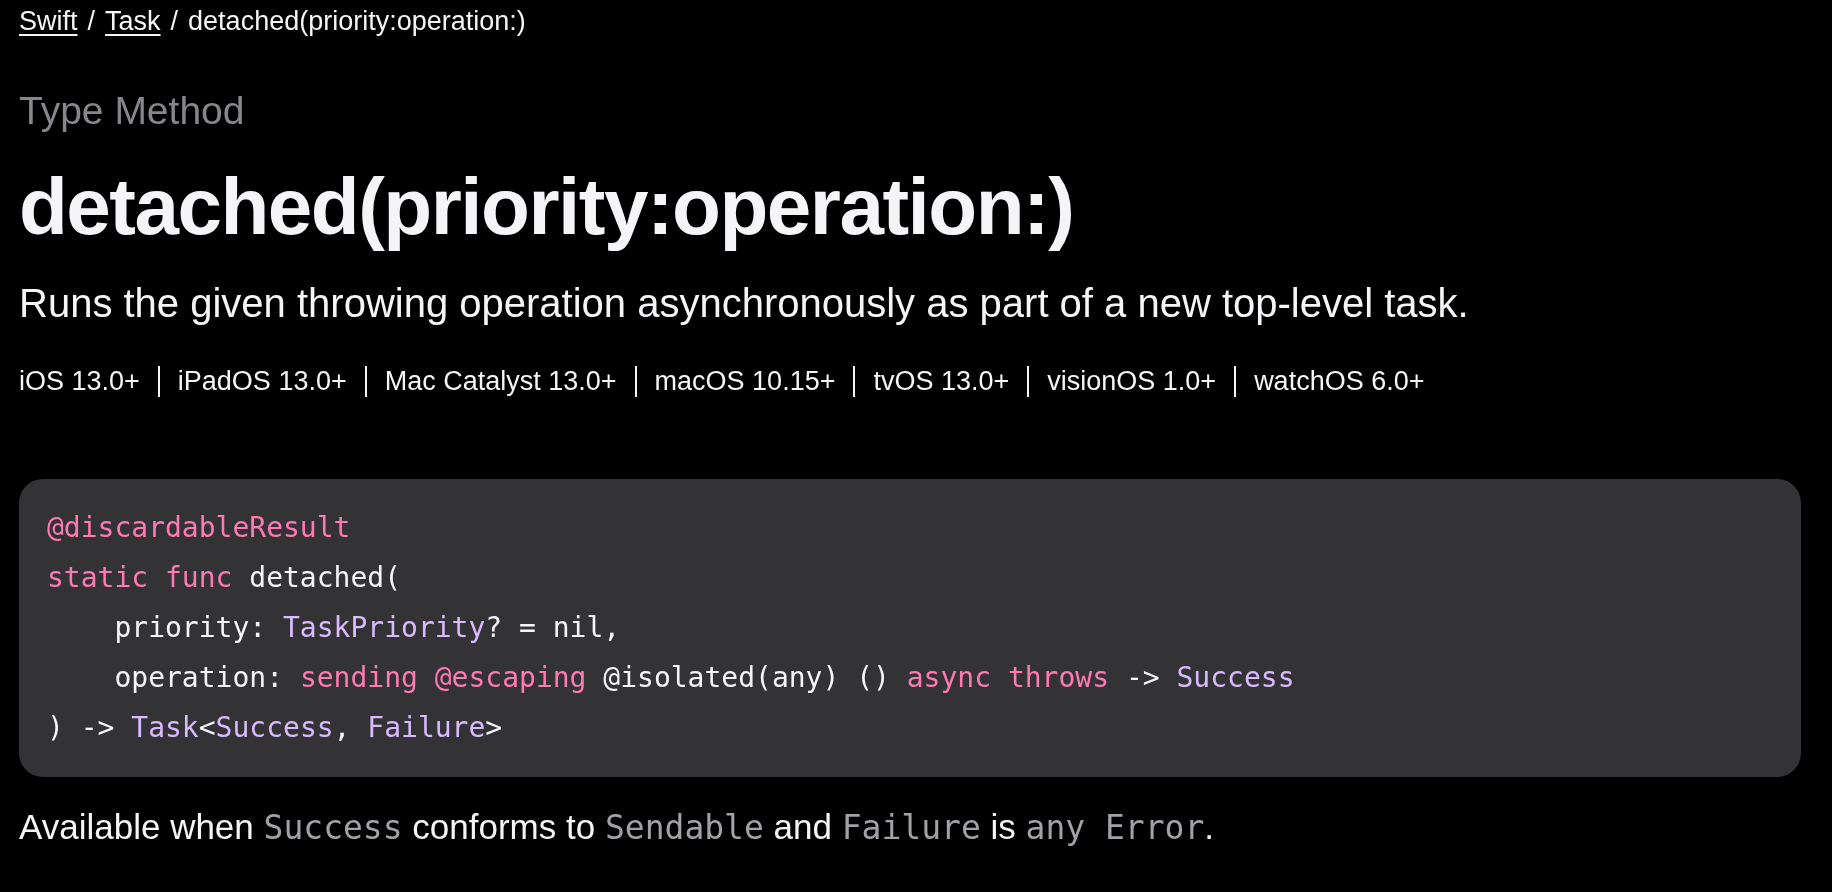  What do you see at coordinates (1131, 381) in the screenshot?
I see `platform-label: visionOS 1.0+` at bounding box center [1131, 381].